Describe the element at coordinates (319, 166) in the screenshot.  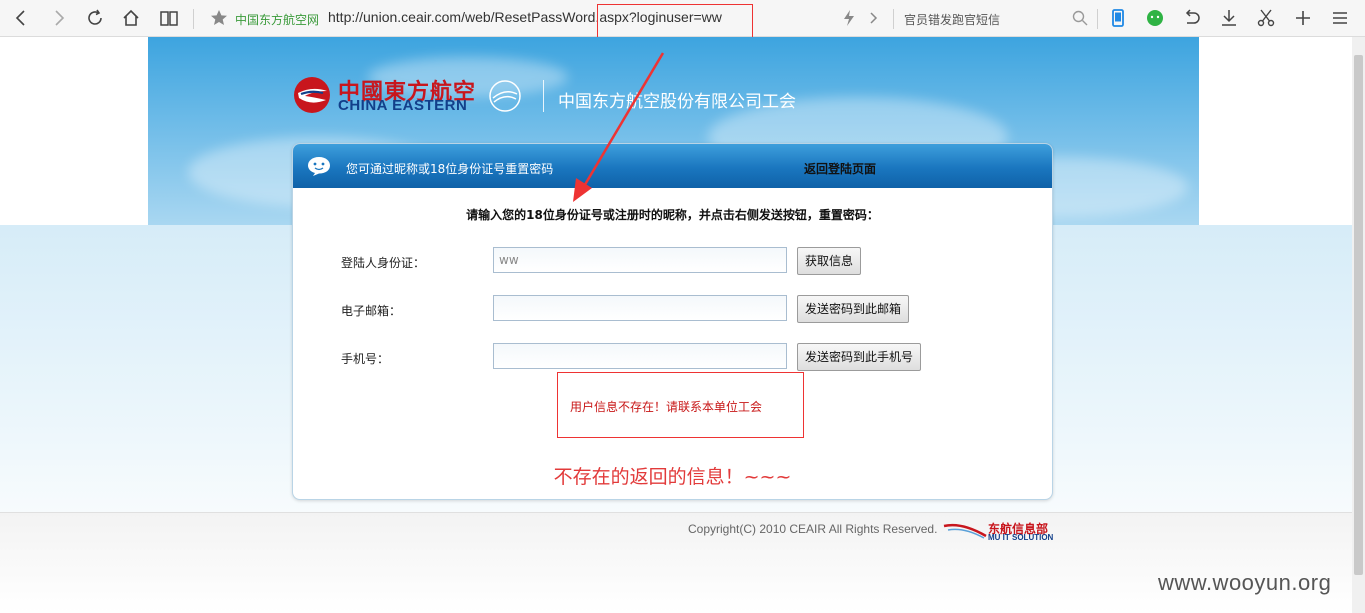
I see `chat-bubble-icon` at that location.